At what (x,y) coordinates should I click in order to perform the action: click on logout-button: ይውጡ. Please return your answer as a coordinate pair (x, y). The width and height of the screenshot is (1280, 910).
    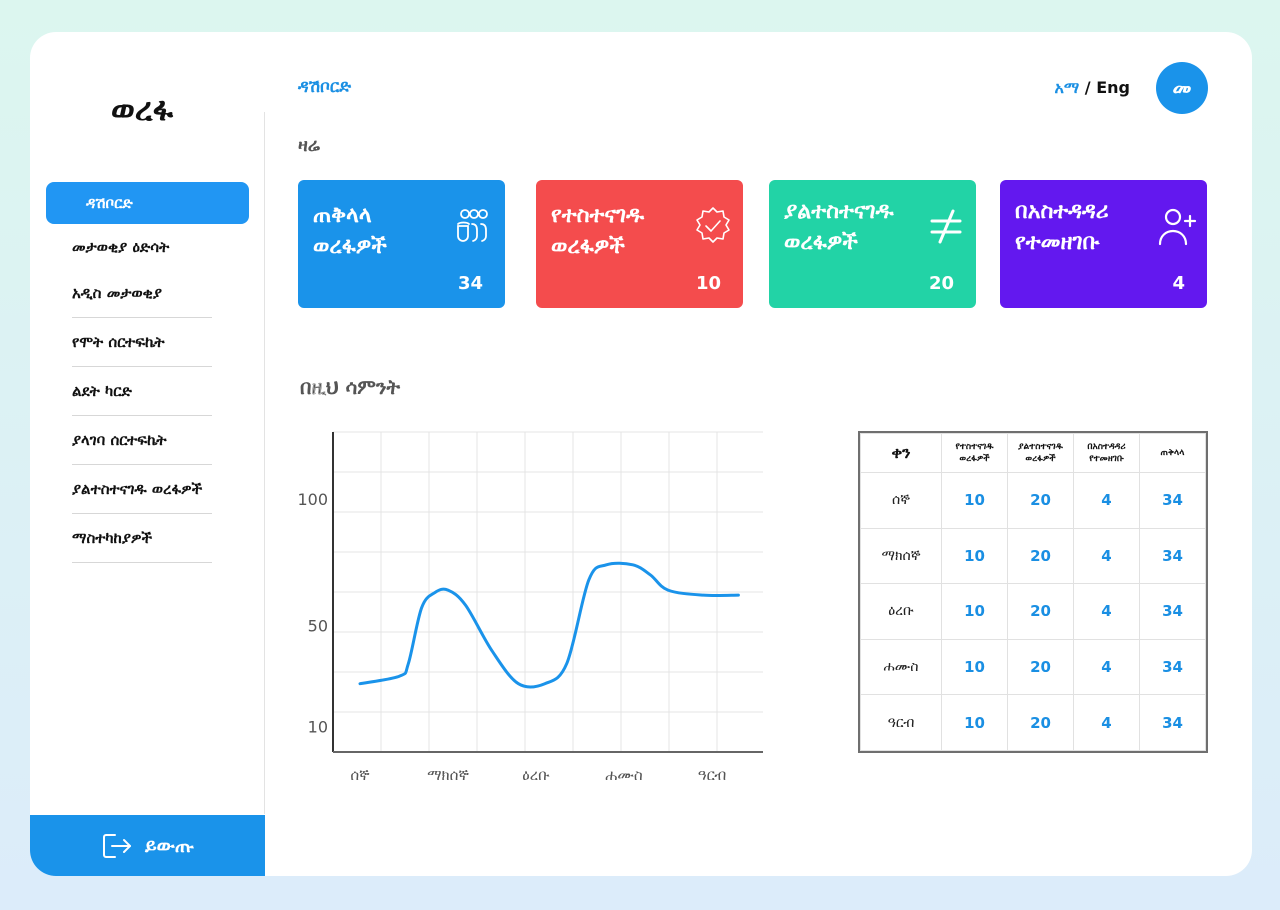
    Looking at the image, I should click on (147, 845).